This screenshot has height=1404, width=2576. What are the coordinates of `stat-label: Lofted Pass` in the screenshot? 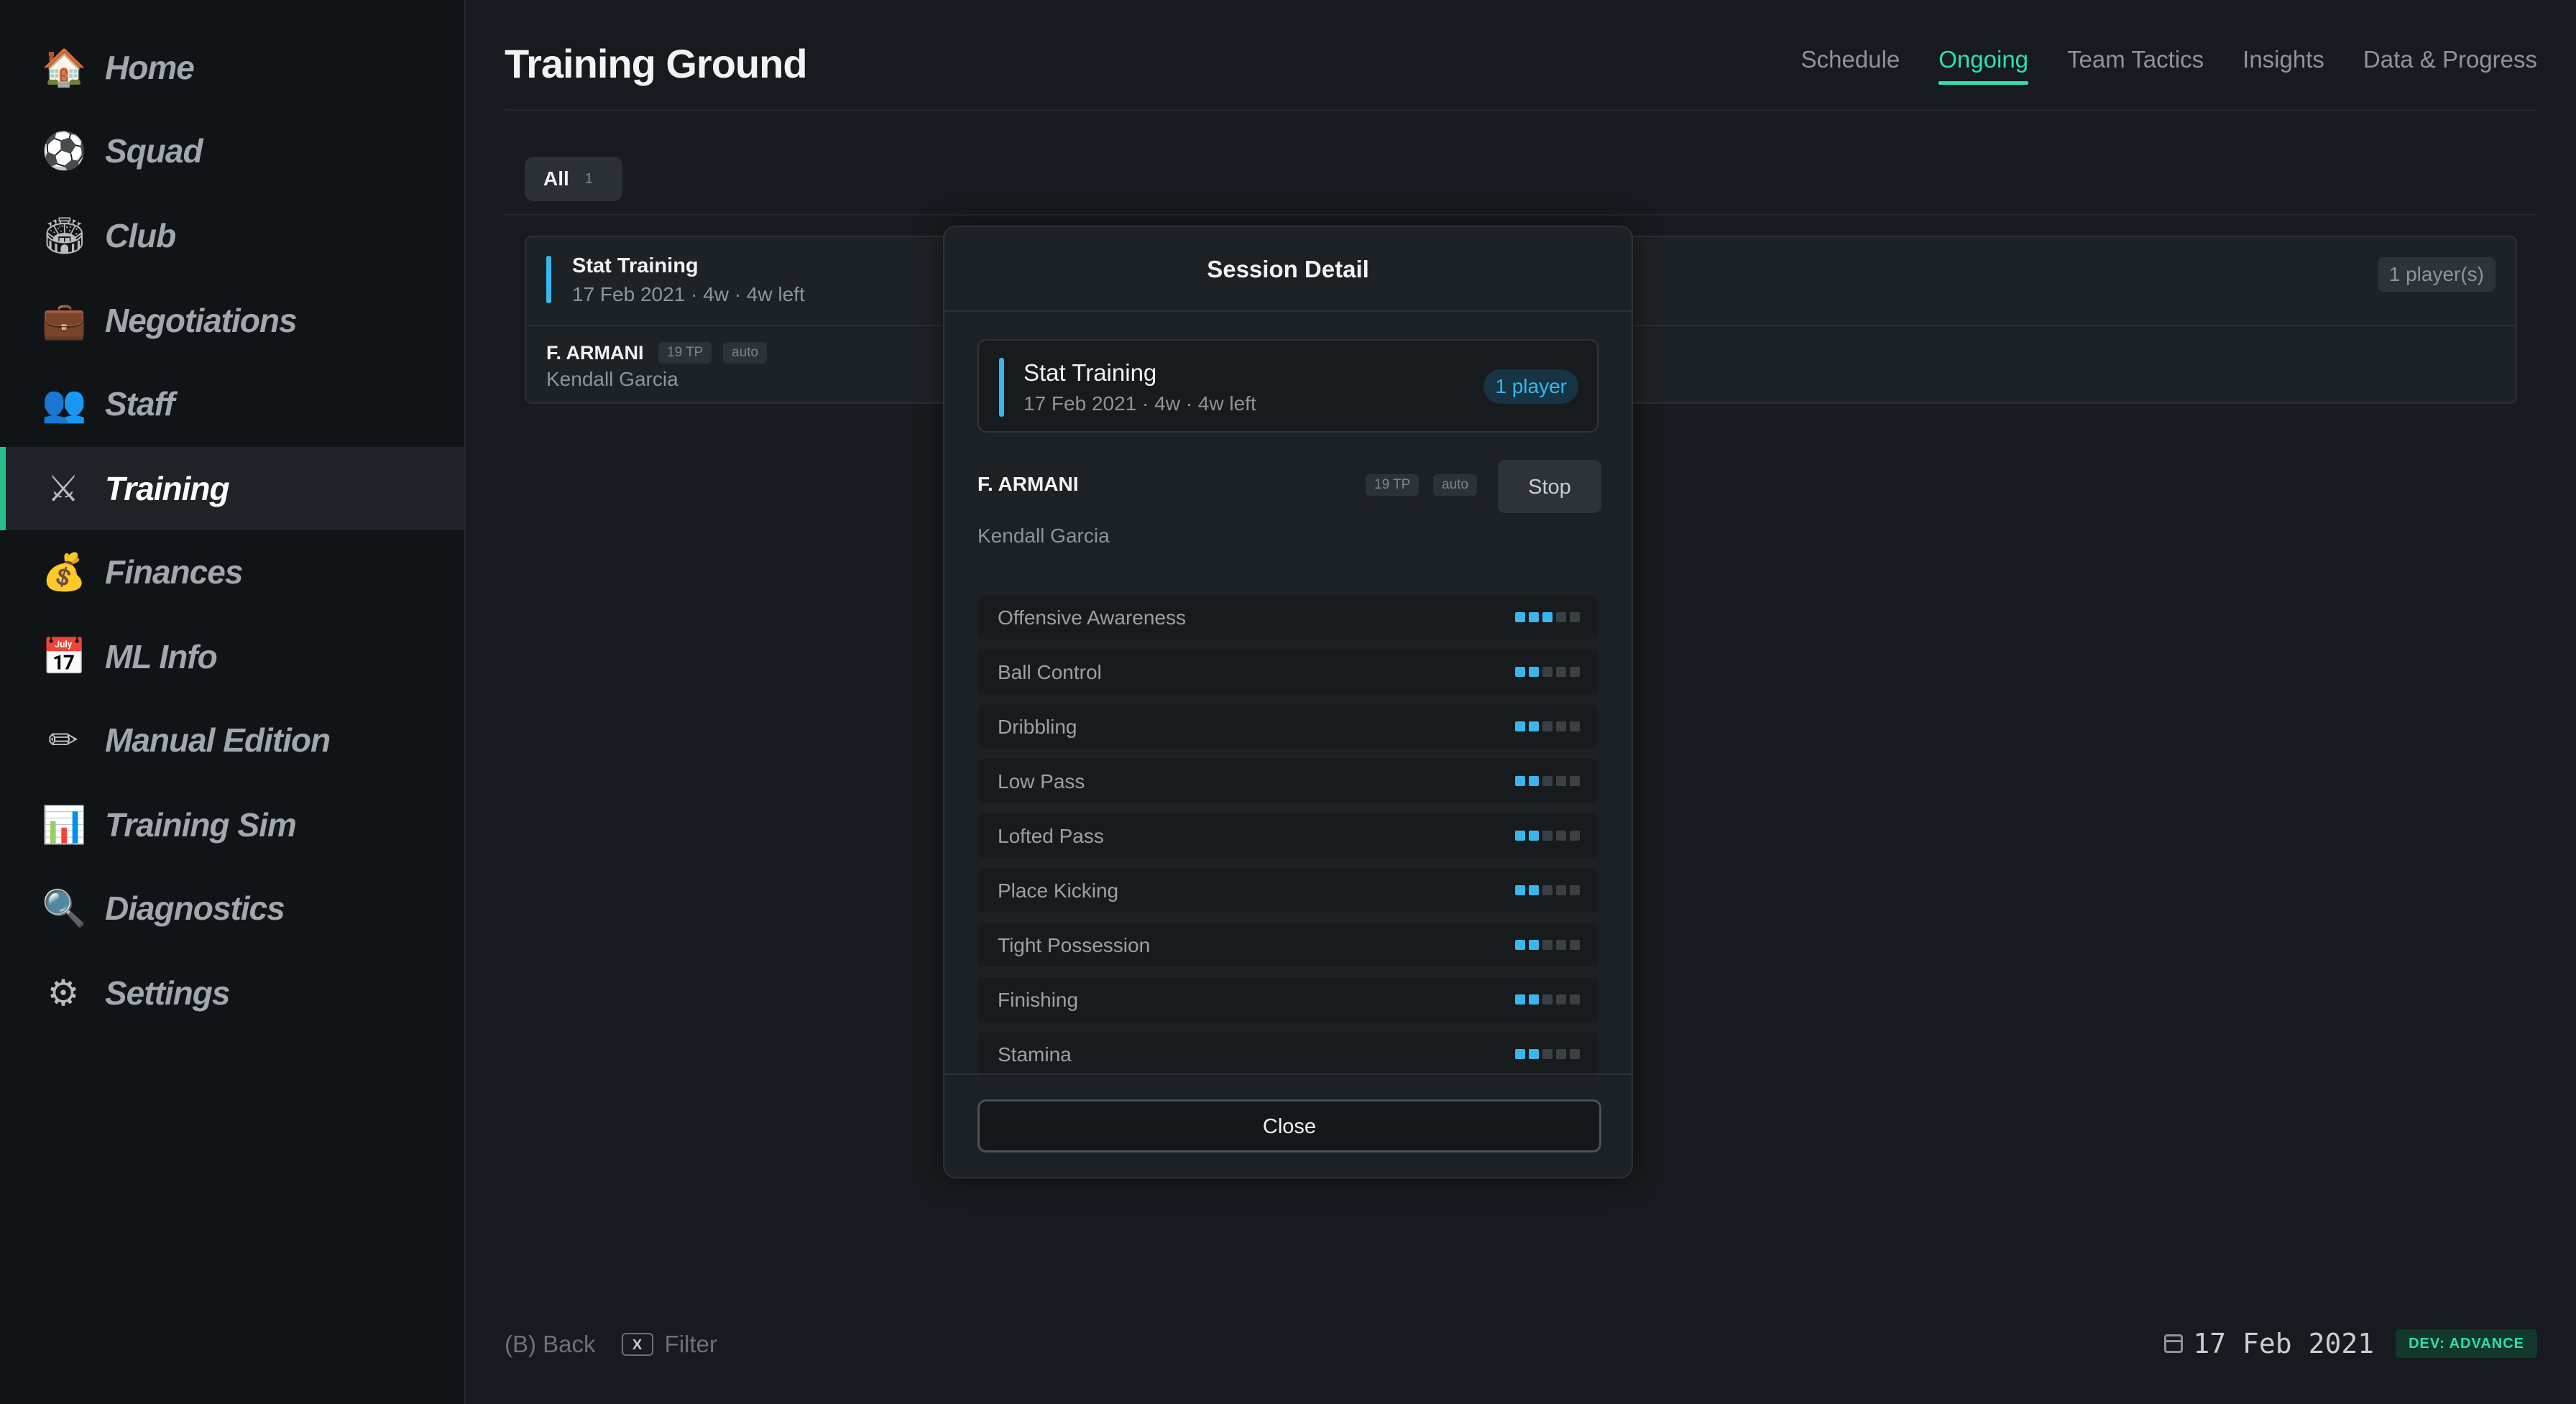 It's located at (1051, 836).